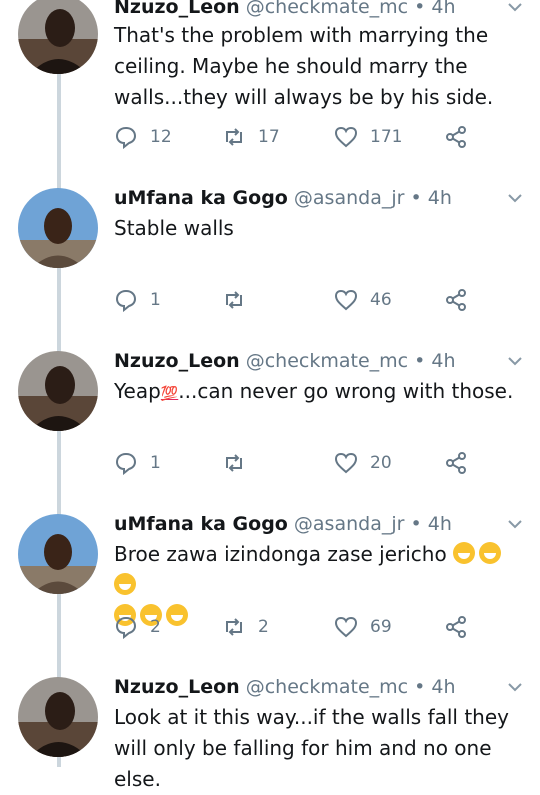 Image resolution: width=540 pixels, height=795 pixels. Describe the element at coordinates (174, 228) in the screenshot. I see `tweet-line: Stable walls` at that location.